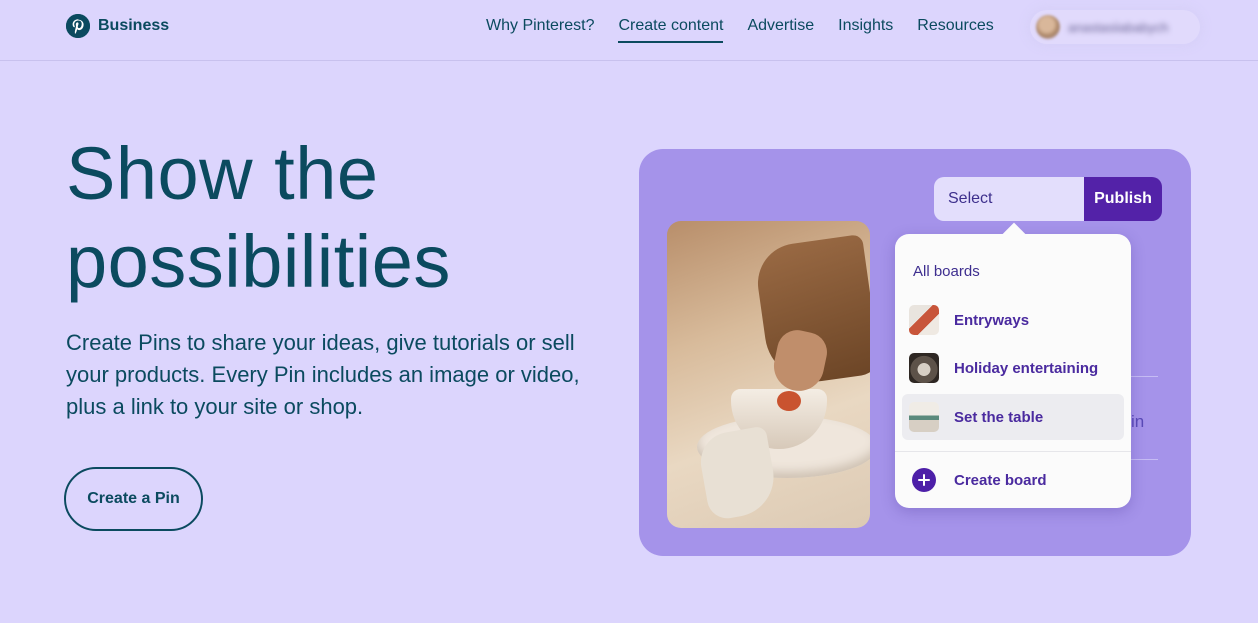 Image resolution: width=1258 pixels, height=623 pixels. Describe the element at coordinates (738, 473) in the screenshot. I see `napkin-shape` at that location.